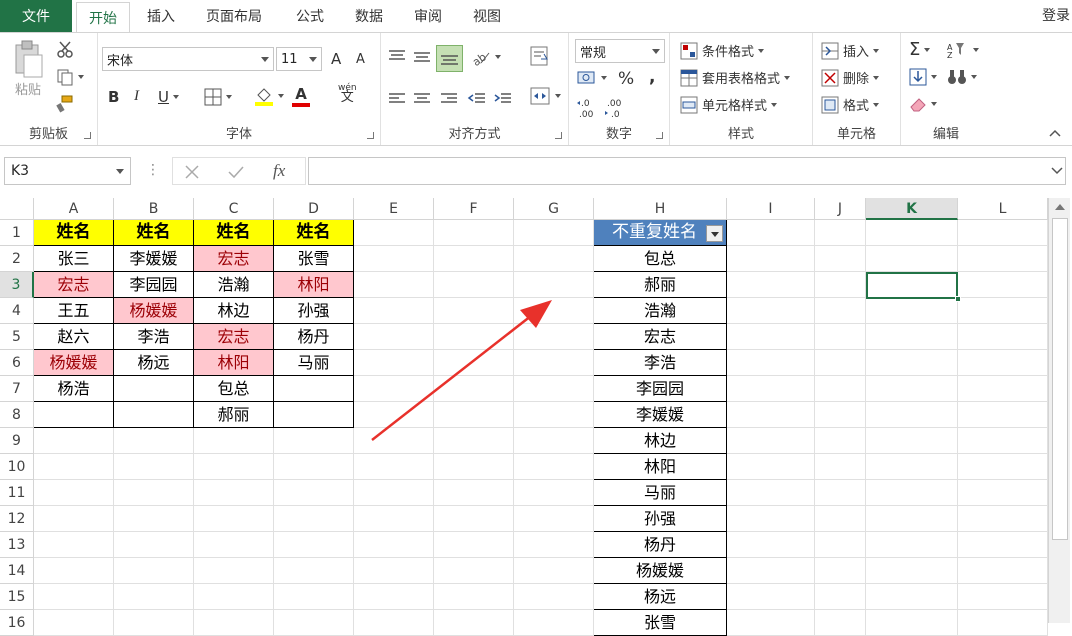 This screenshot has width=1072, height=636. What do you see at coordinates (314, 259) in the screenshot?
I see `table-cell: 张雪` at bounding box center [314, 259].